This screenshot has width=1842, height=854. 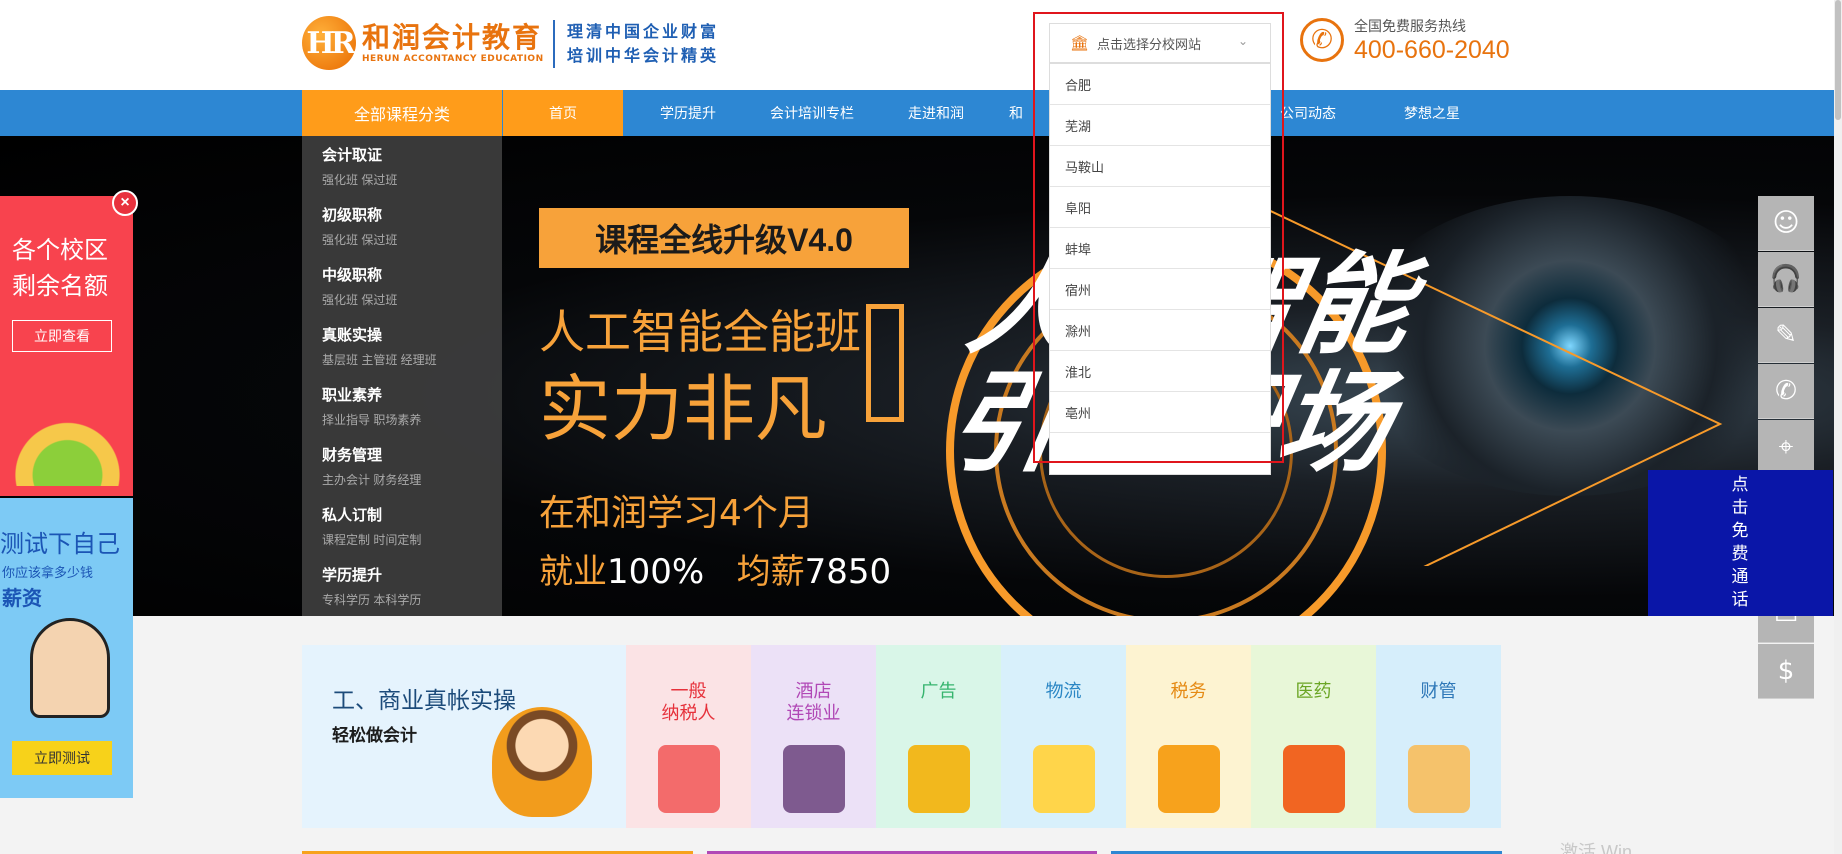 What do you see at coordinates (22, 598) in the screenshot?
I see `ad-subtitle-2: 薪资` at bounding box center [22, 598].